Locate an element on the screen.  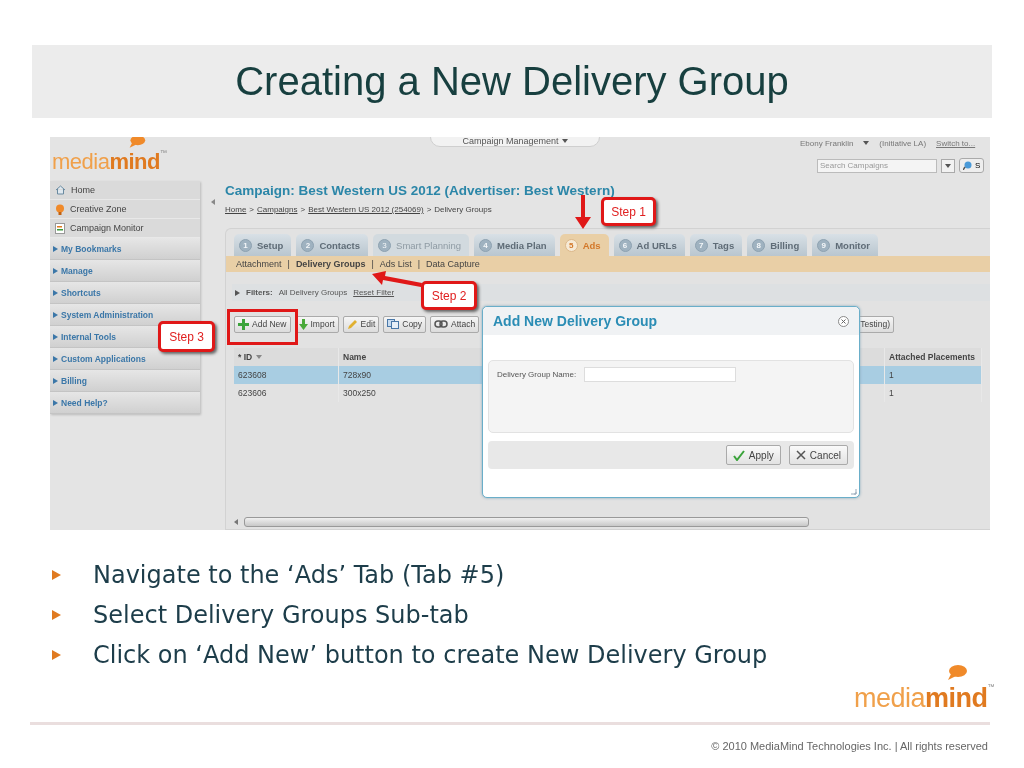
reset-filter-link: Reset Filter is located at coordinates (374, 292).